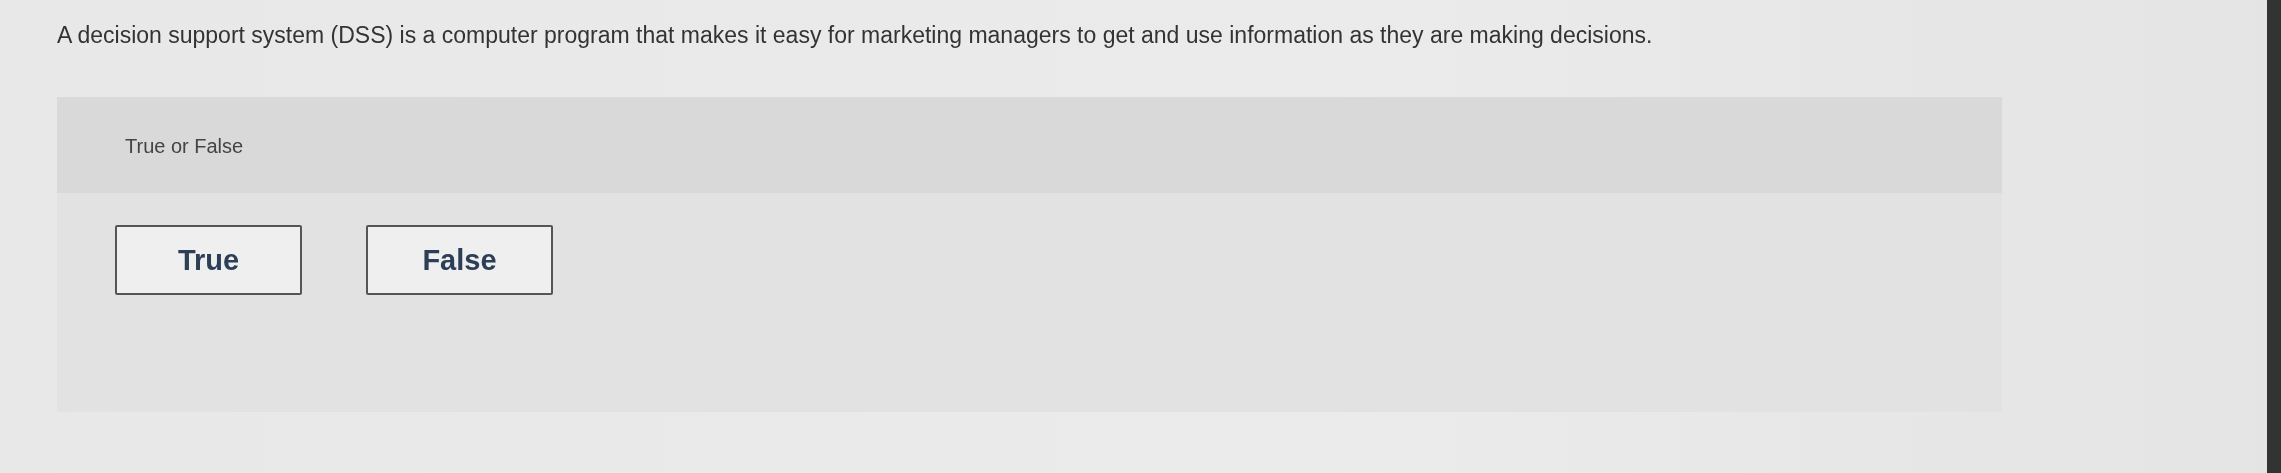  Describe the element at coordinates (459, 260) in the screenshot. I see `answer-button: False` at that location.